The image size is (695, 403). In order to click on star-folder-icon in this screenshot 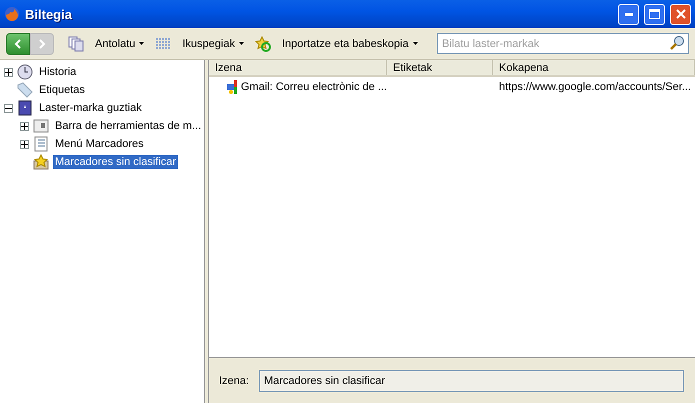, I will do `click(41, 162)`.